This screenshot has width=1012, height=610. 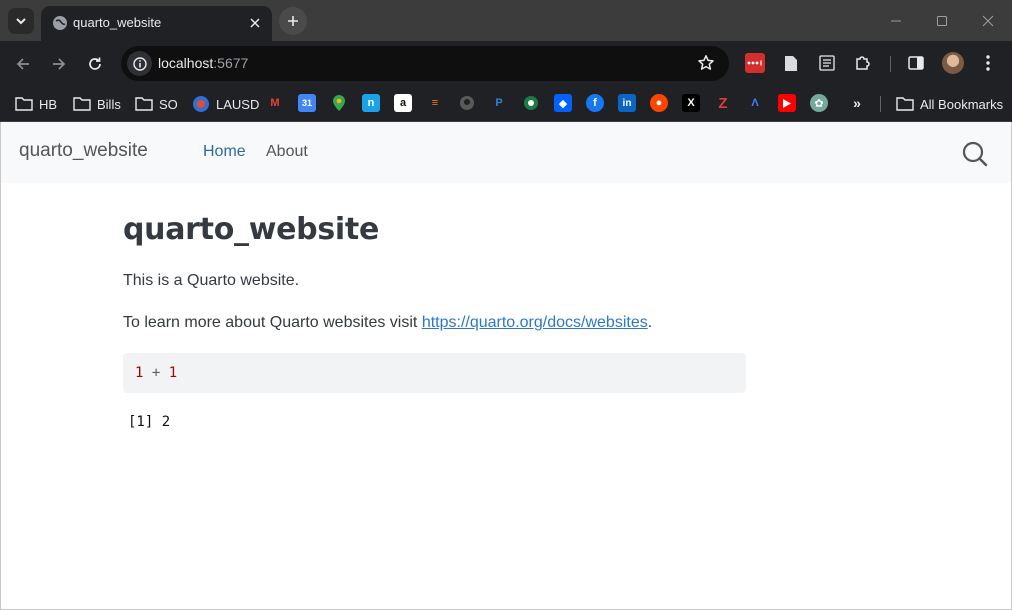 What do you see at coordinates (156, 23) in the screenshot?
I see `active-tab: quarto_website` at bounding box center [156, 23].